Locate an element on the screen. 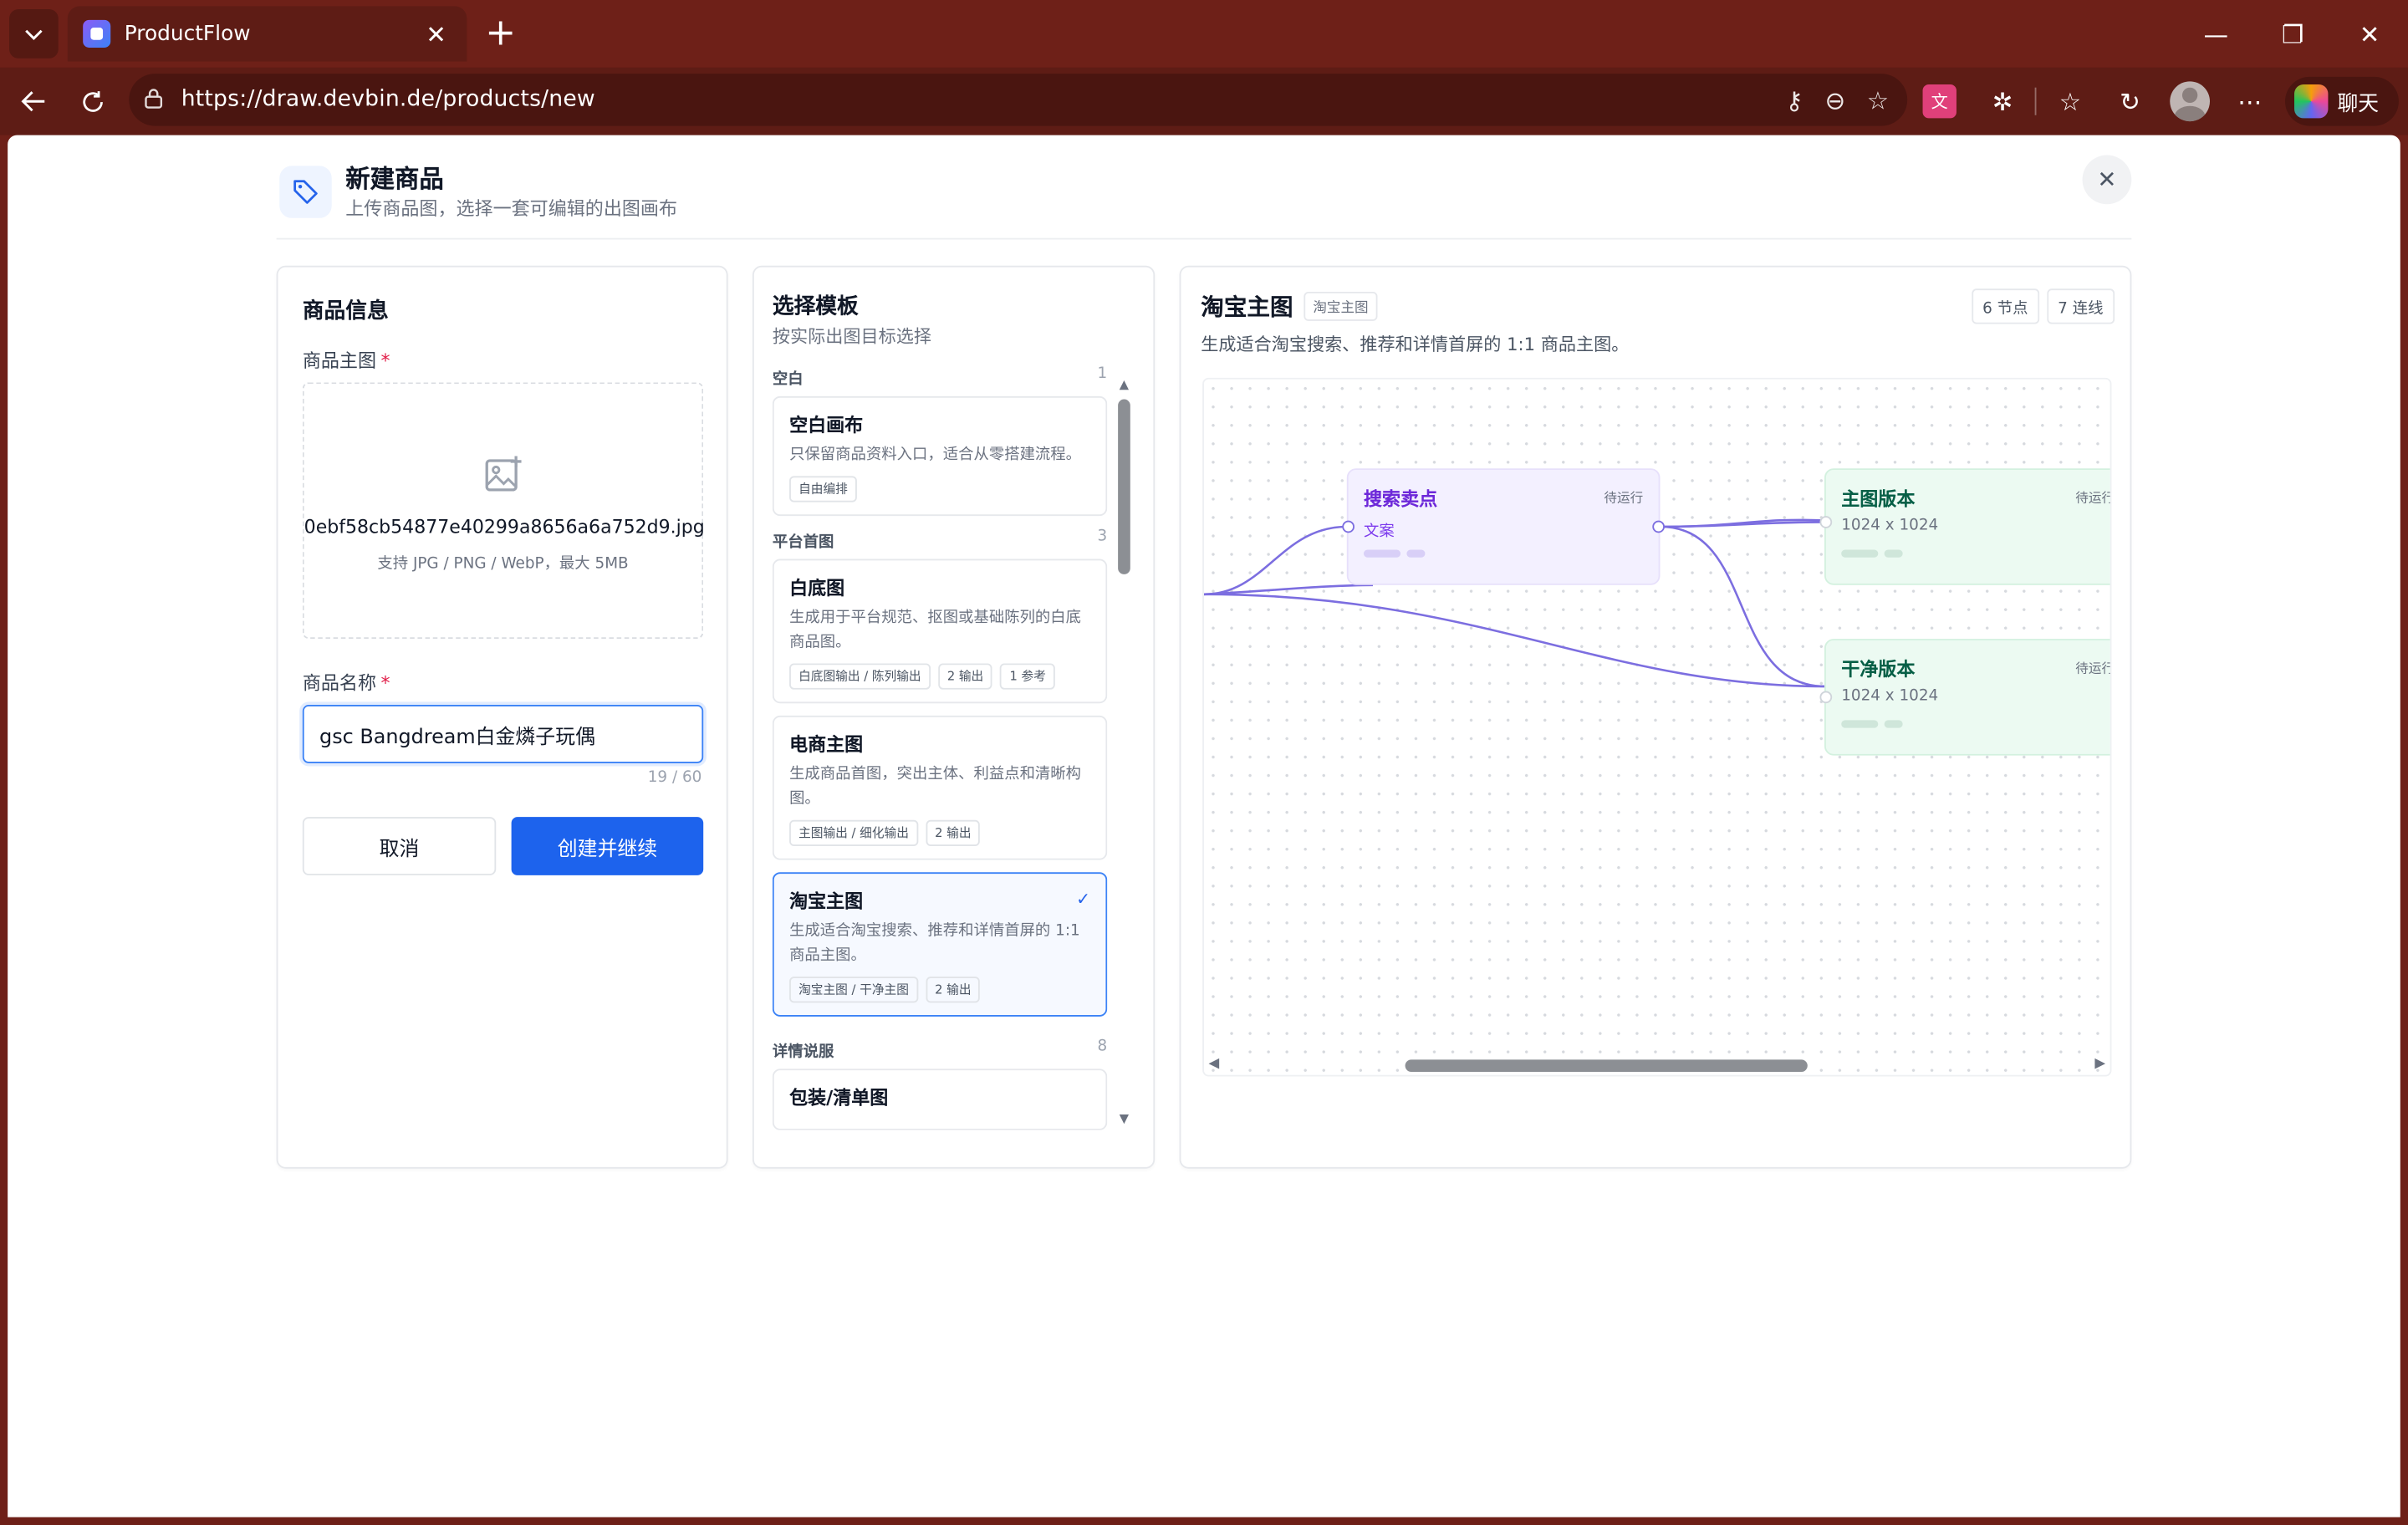  restore-button: ❐ is located at coordinates (2292, 34).